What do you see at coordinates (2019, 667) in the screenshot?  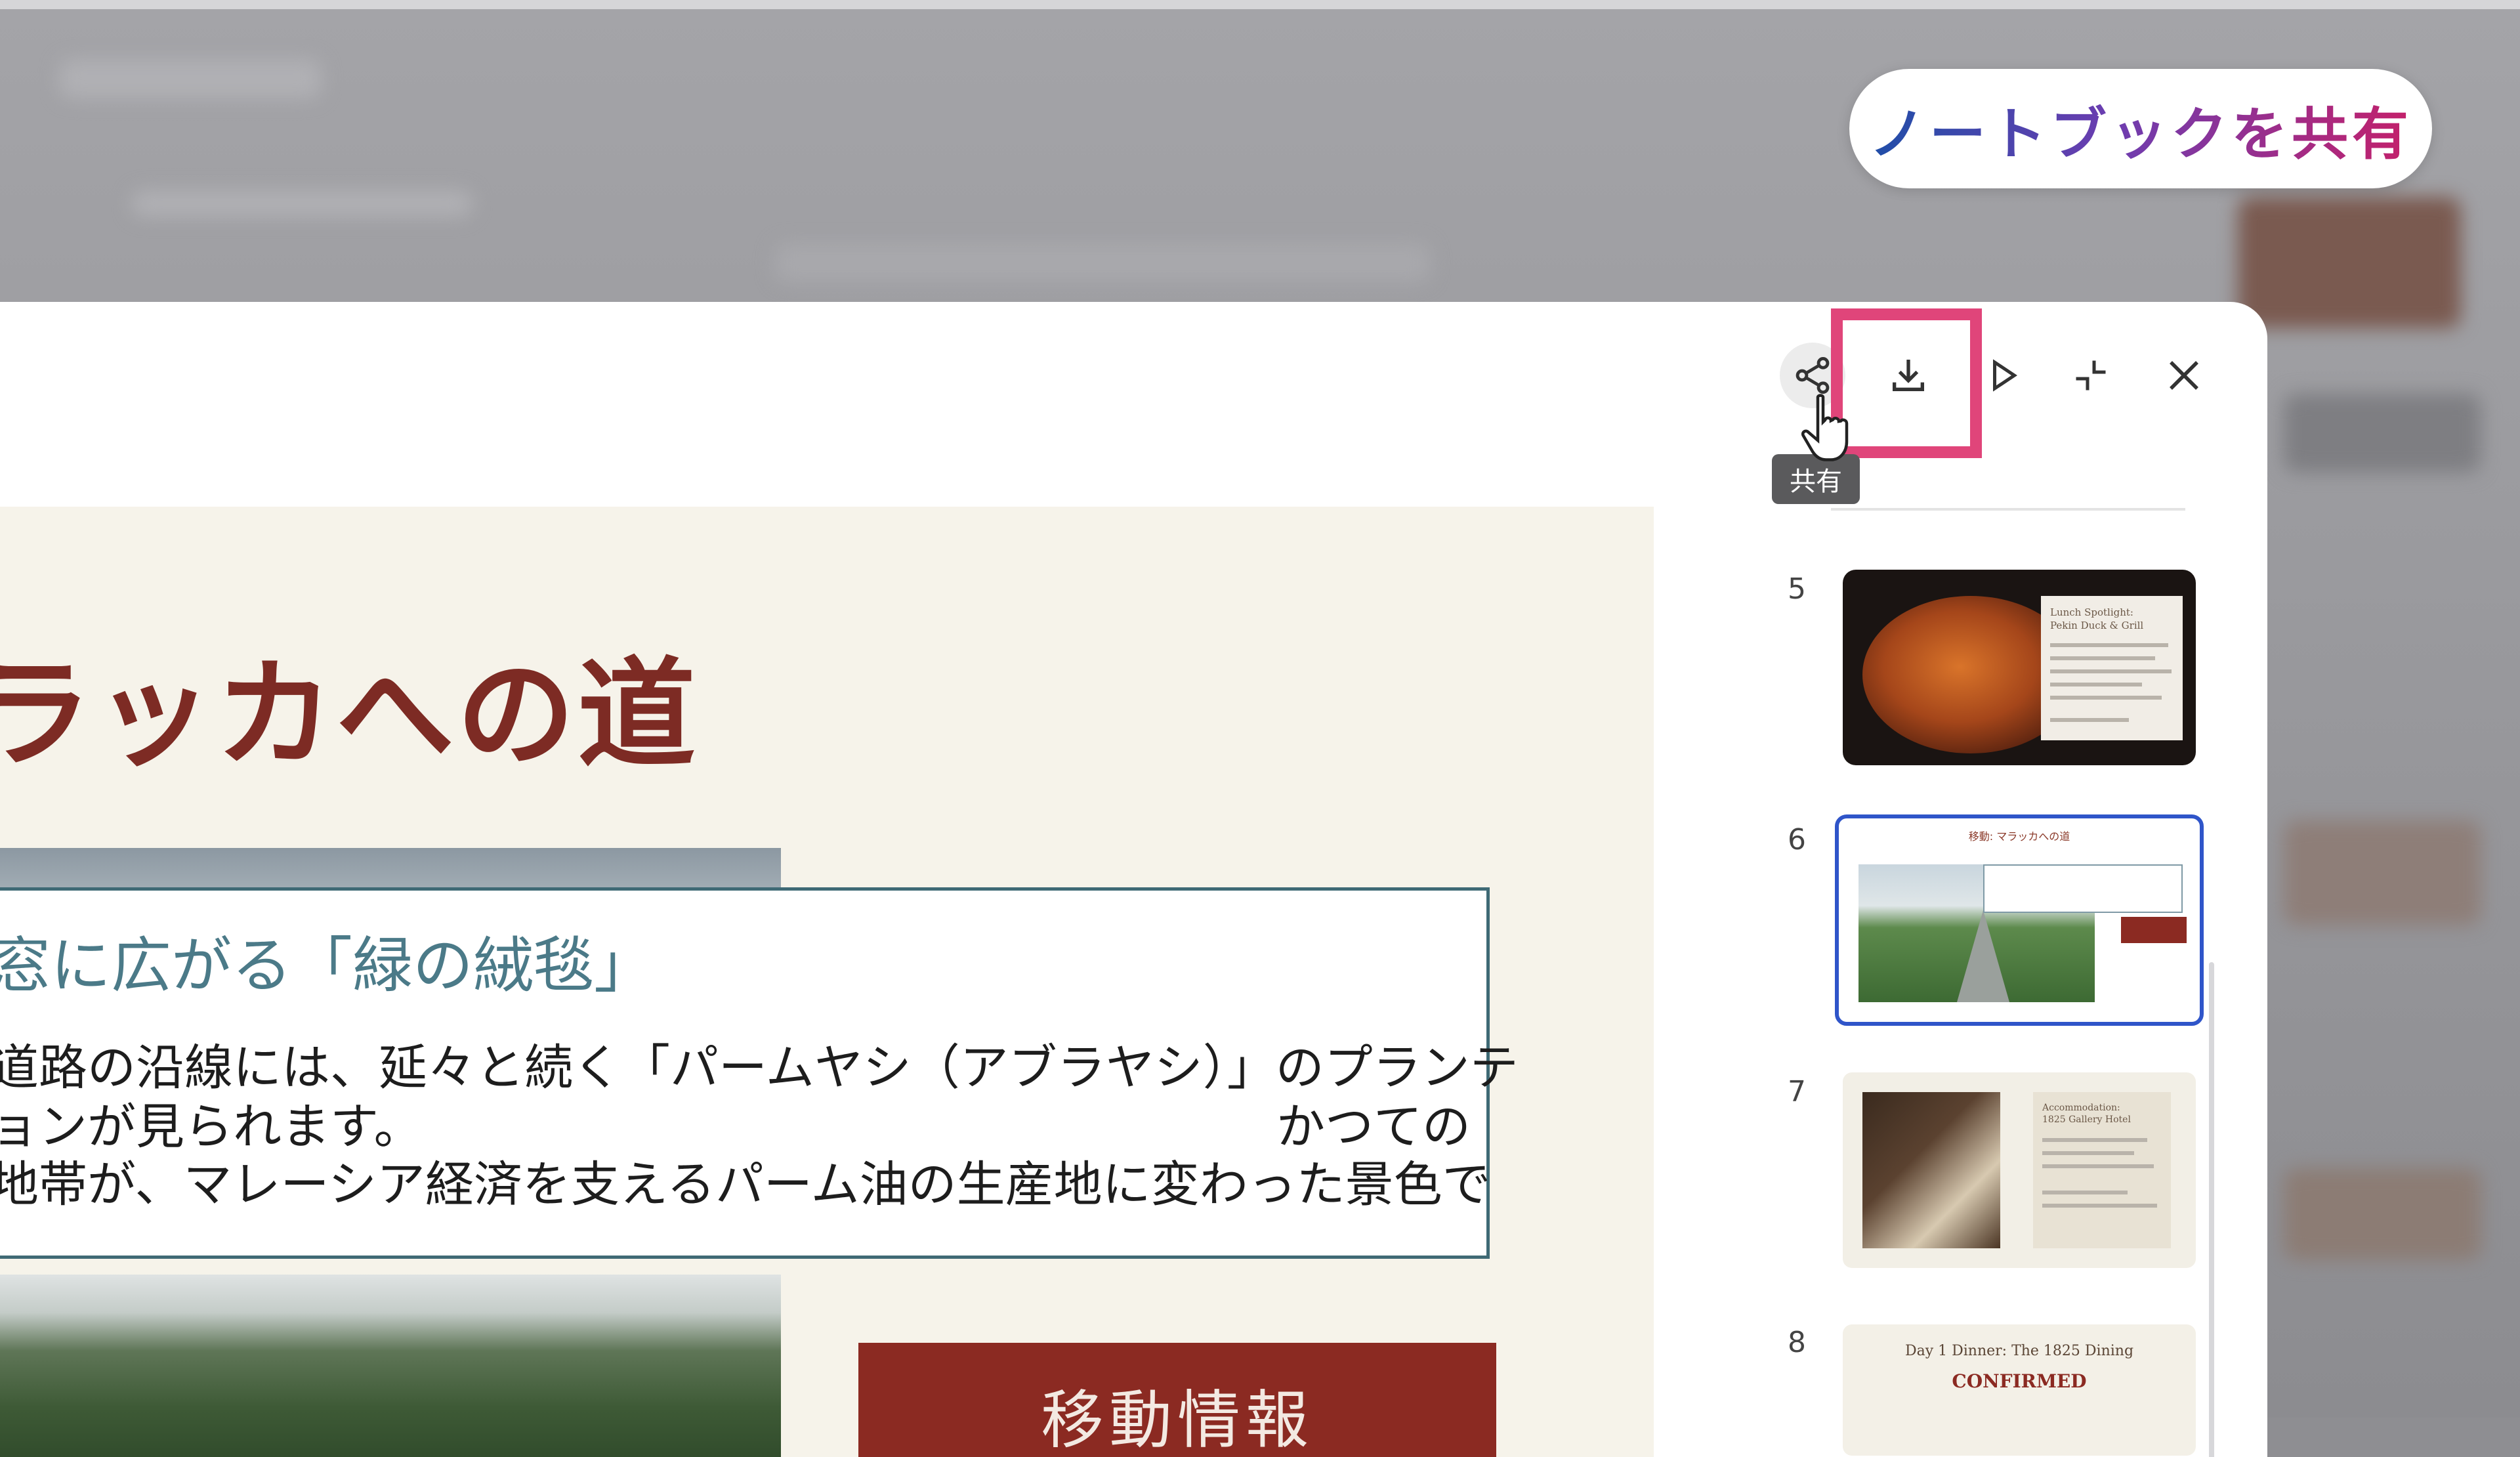 I see `slide-thumbnail-5: Lunch Spotlight: Pekin Duck & Grill` at bounding box center [2019, 667].